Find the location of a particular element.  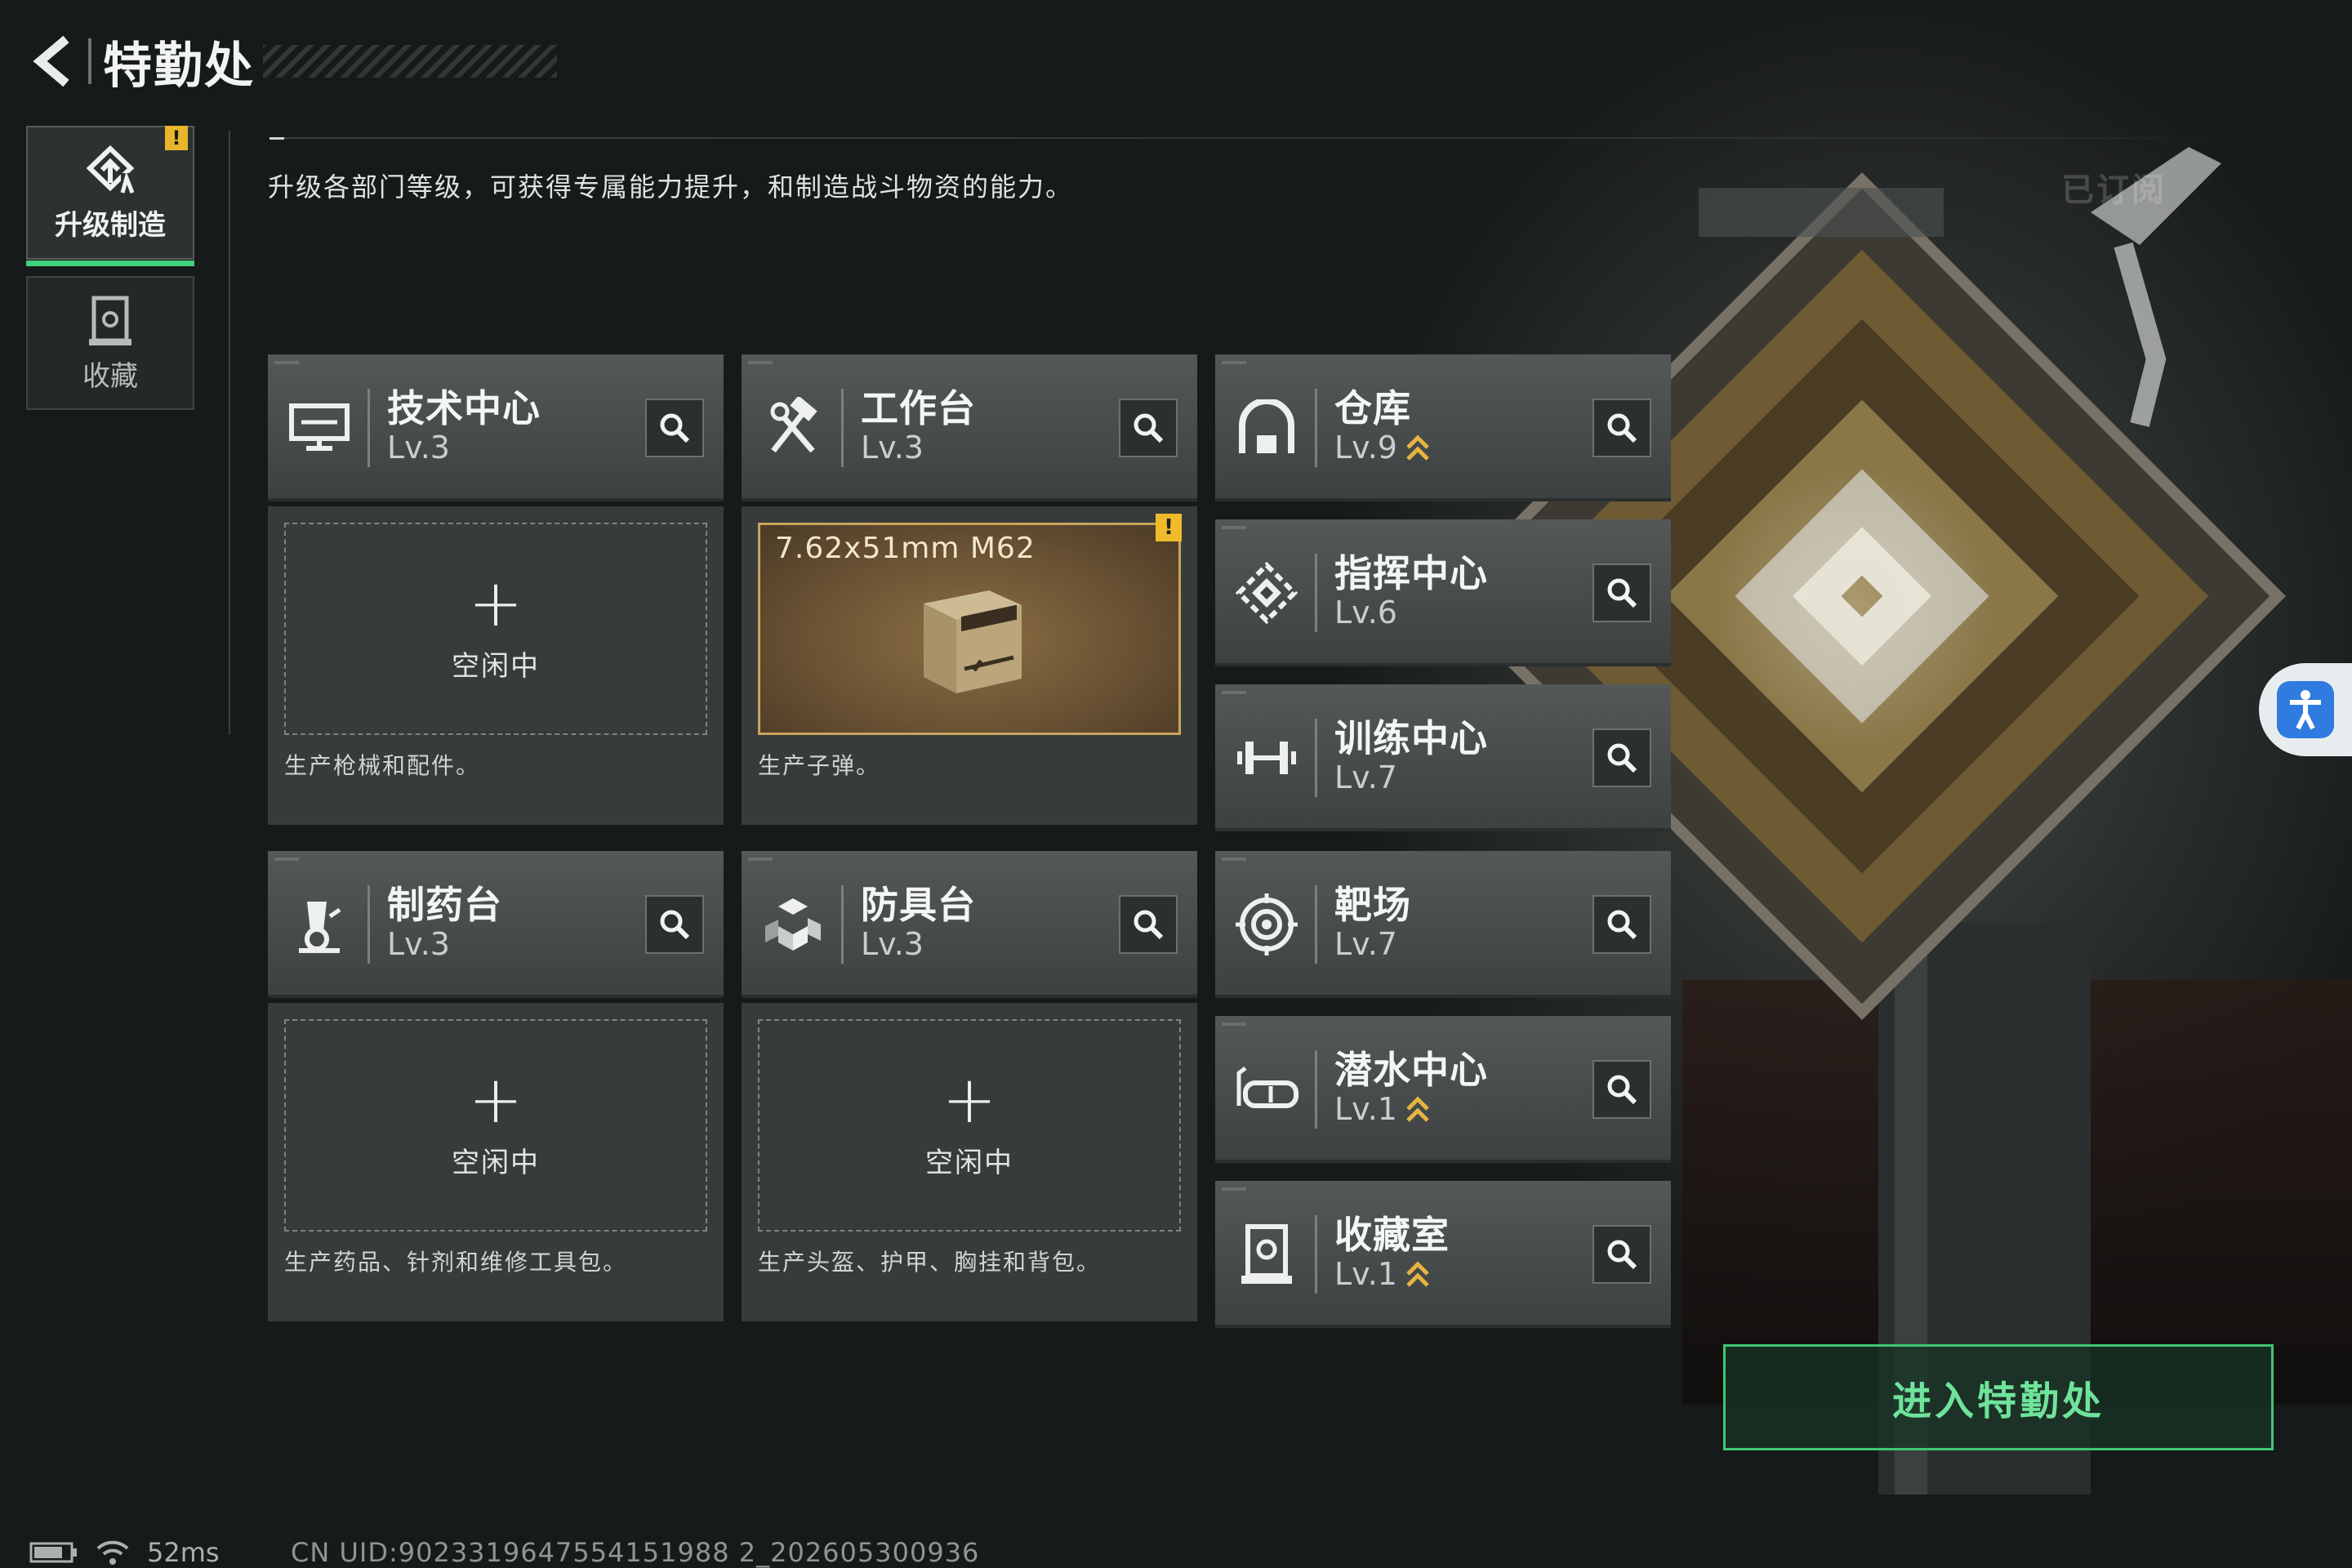

monitor-icon is located at coordinates (319, 428).